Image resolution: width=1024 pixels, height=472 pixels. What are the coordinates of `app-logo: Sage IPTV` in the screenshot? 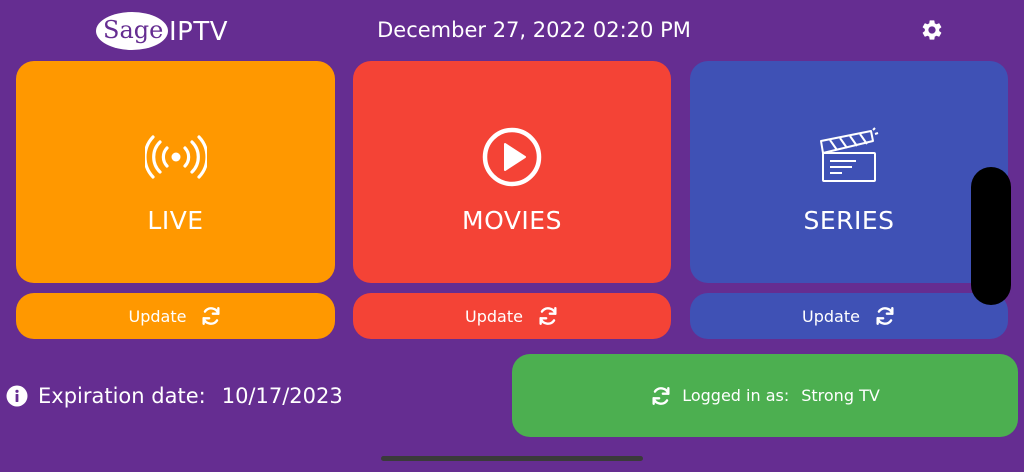 It's located at (166, 31).